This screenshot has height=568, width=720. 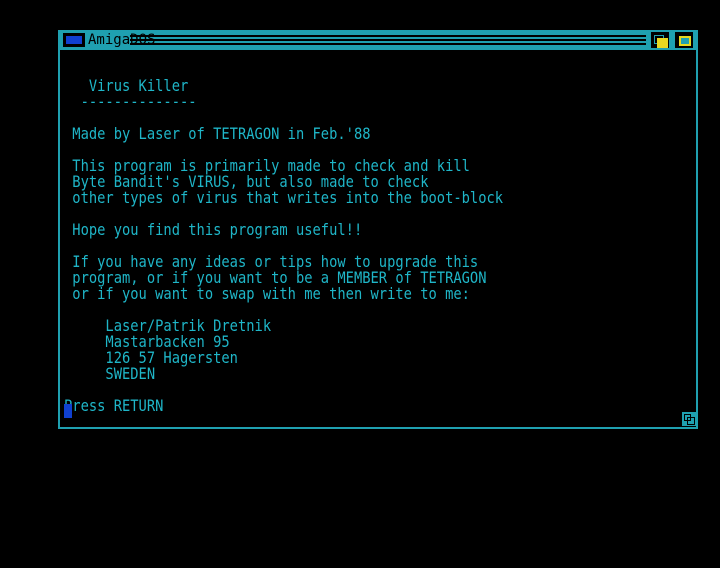 I want to click on console-line: SWEDEN, so click(x=110, y=373).